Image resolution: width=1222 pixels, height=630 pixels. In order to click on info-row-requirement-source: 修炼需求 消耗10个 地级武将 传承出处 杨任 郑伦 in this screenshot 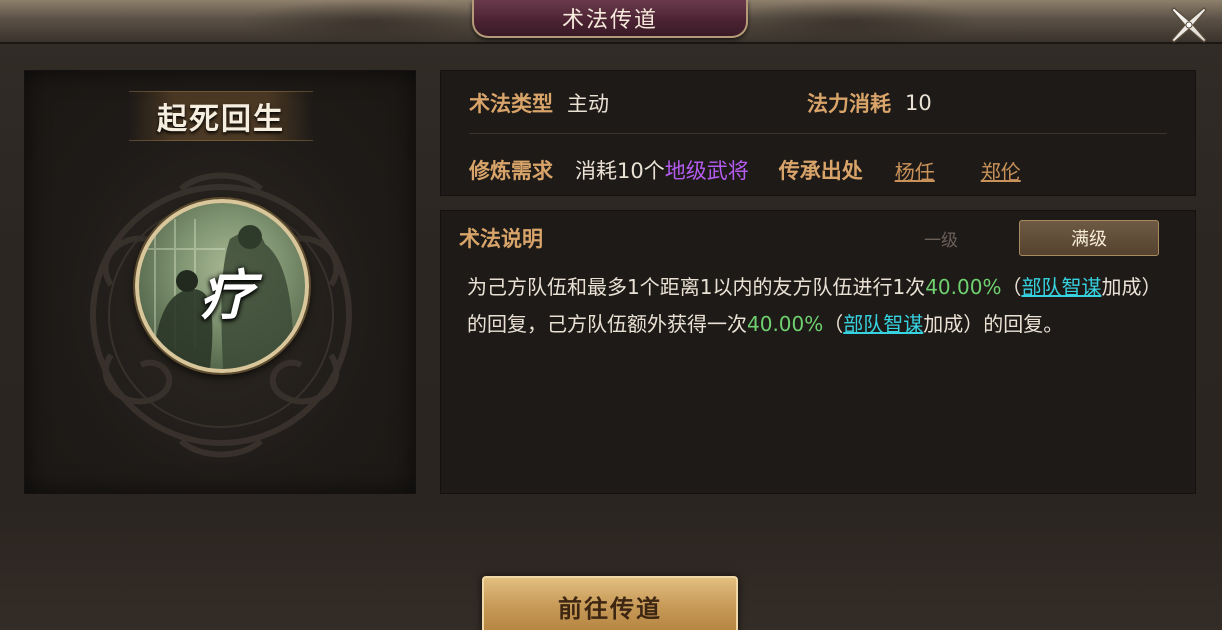, I will do `click(819, 170)`.